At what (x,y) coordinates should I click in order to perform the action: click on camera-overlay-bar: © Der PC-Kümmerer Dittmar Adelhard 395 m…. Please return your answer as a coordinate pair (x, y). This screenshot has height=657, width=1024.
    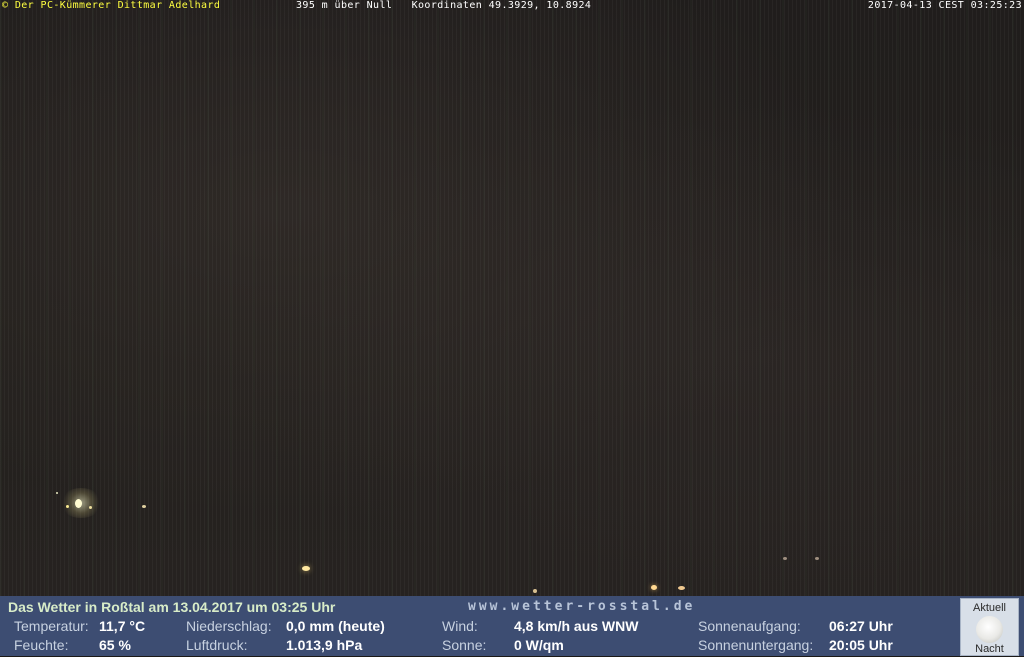
    Looking at the image, I should click on (512, 5).